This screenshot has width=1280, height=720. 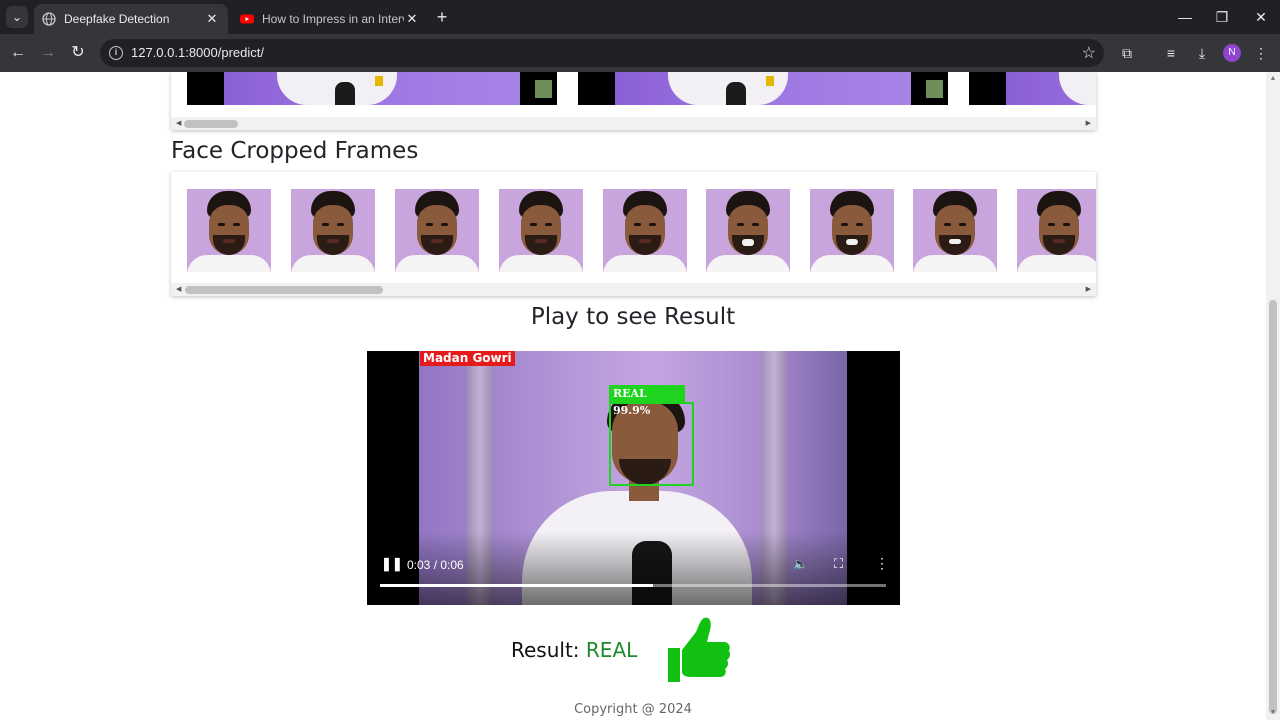 What do you see at coordinates (117, 19) in the screenshot?
I see `tab-title: Deepfake Detection` at bounding box center [117, 19].